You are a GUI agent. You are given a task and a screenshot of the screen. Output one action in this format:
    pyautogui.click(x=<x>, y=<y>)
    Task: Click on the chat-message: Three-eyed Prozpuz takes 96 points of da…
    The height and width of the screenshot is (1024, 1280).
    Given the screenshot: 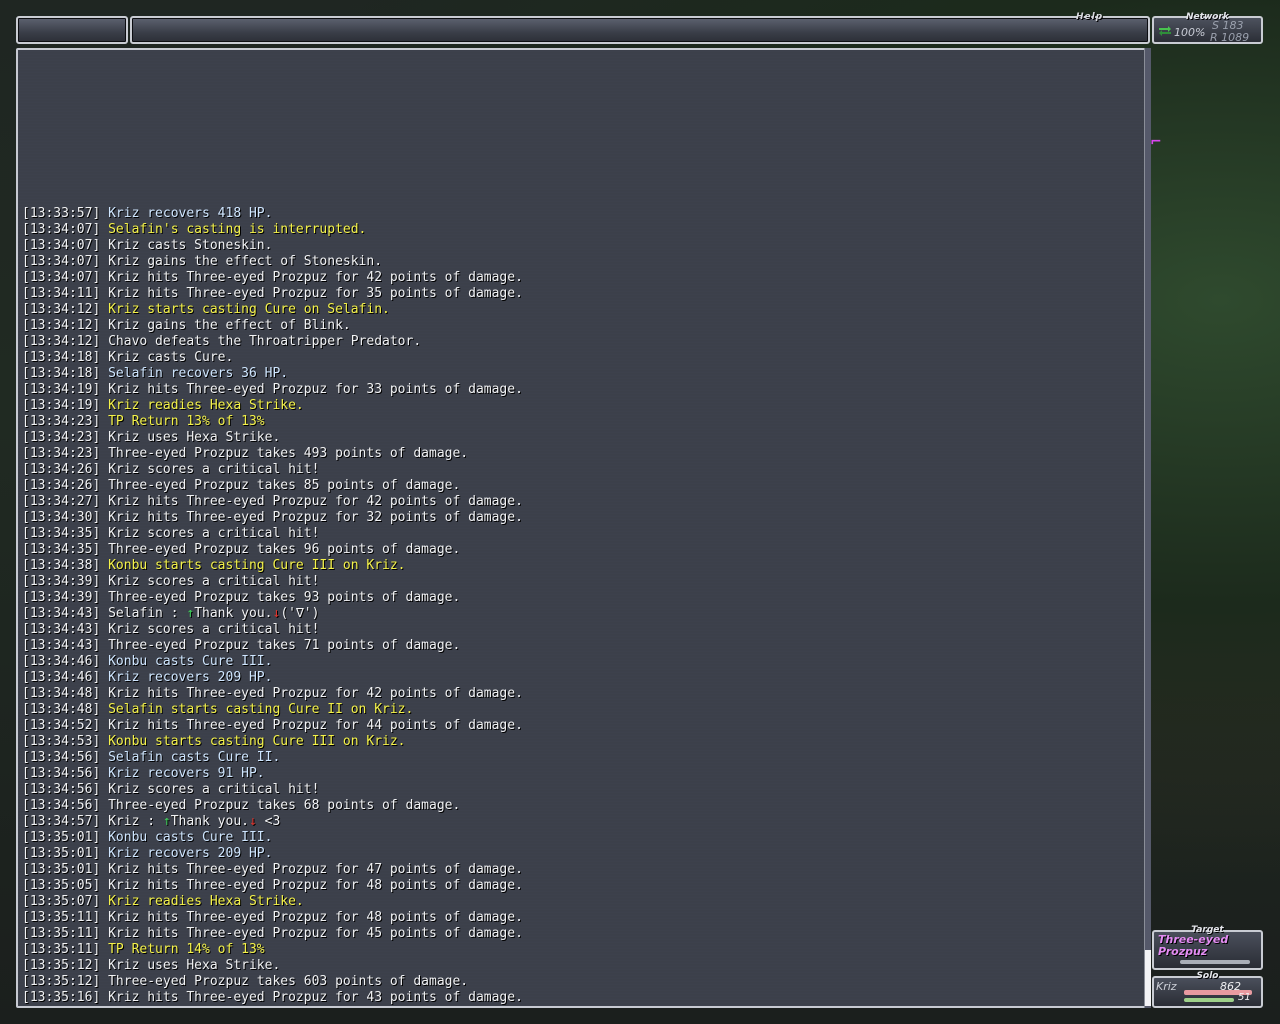 What is the action you would take?
    pyautogui.click(x=284, y=549)
    